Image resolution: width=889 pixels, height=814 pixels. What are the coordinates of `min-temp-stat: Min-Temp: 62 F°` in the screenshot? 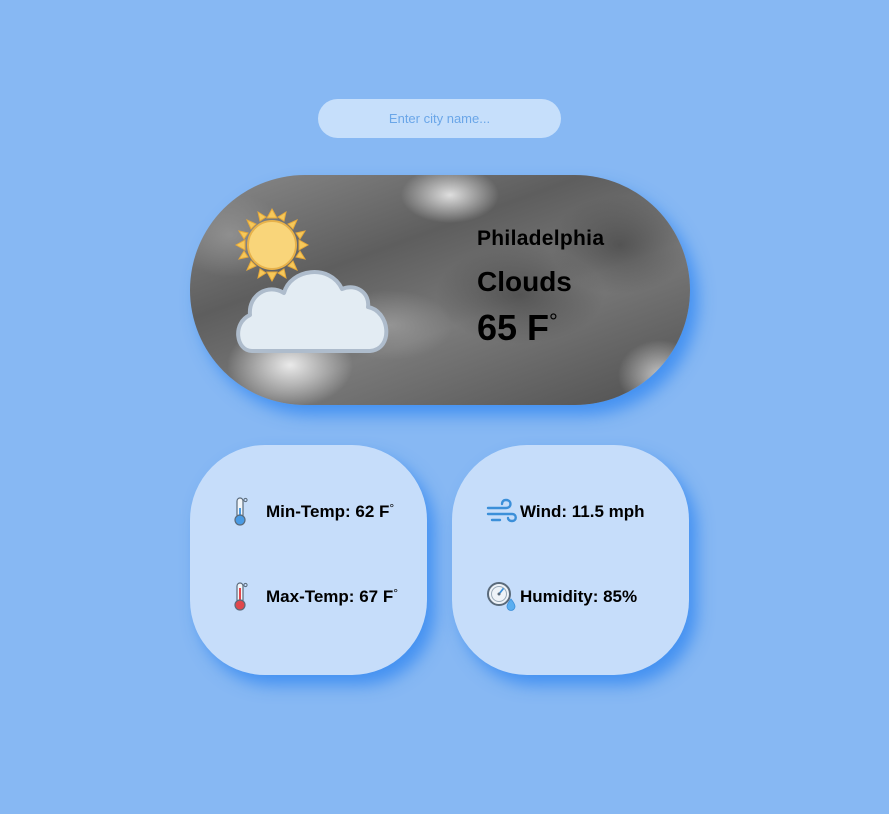 It's located at (311, 512).